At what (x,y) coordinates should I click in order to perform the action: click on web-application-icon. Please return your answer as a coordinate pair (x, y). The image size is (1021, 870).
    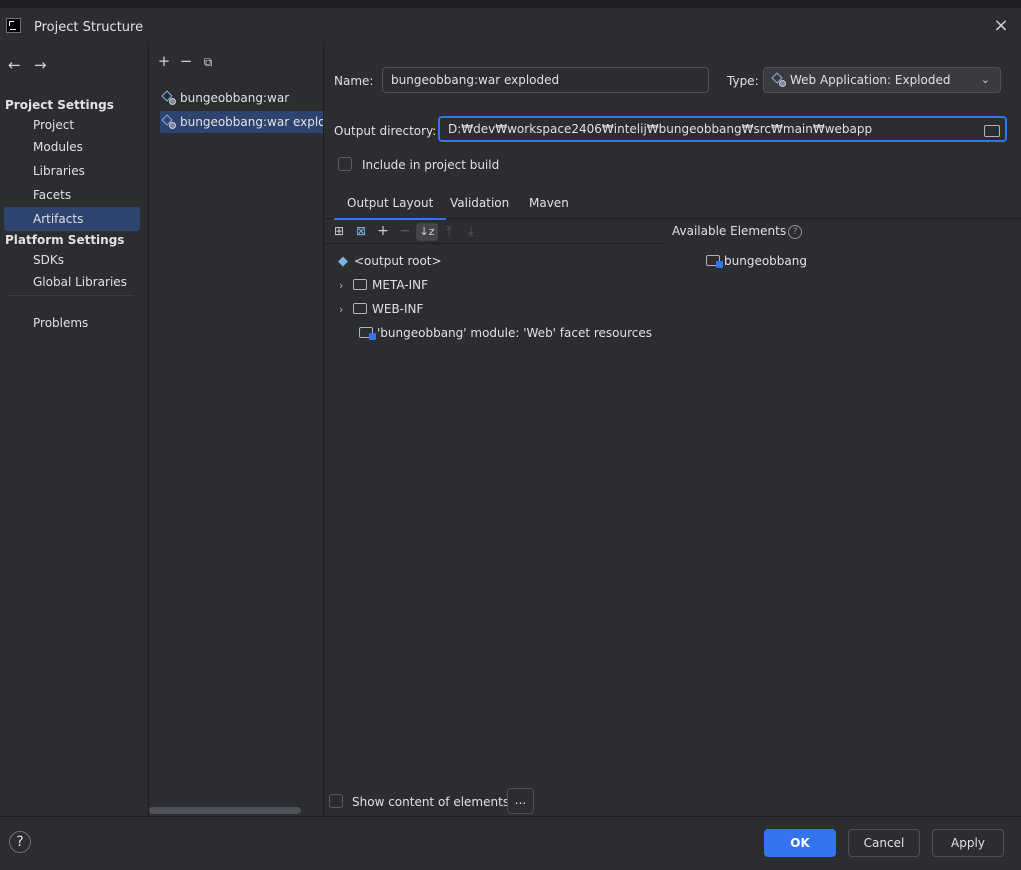
    Looking at the image, I should click on (779, 80).